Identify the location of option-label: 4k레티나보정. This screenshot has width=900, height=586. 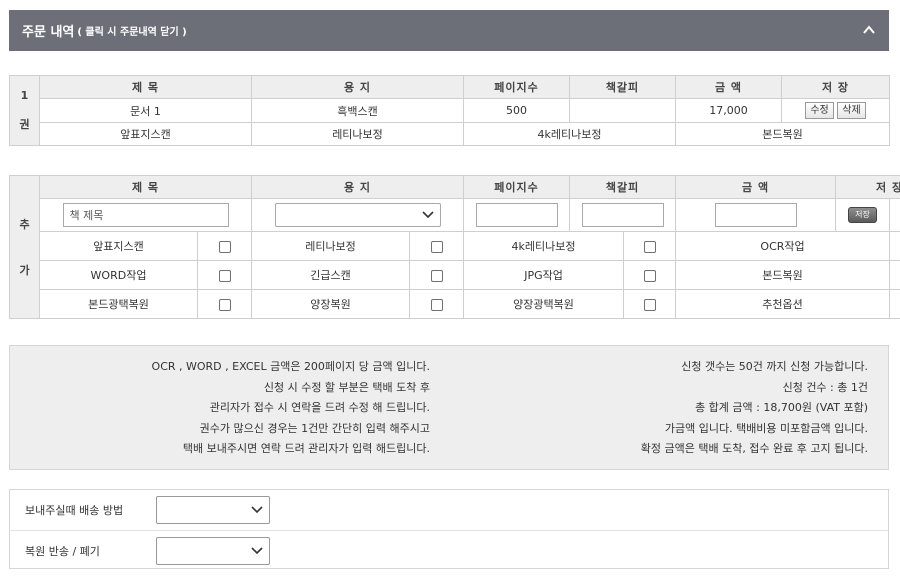
(544, 246).